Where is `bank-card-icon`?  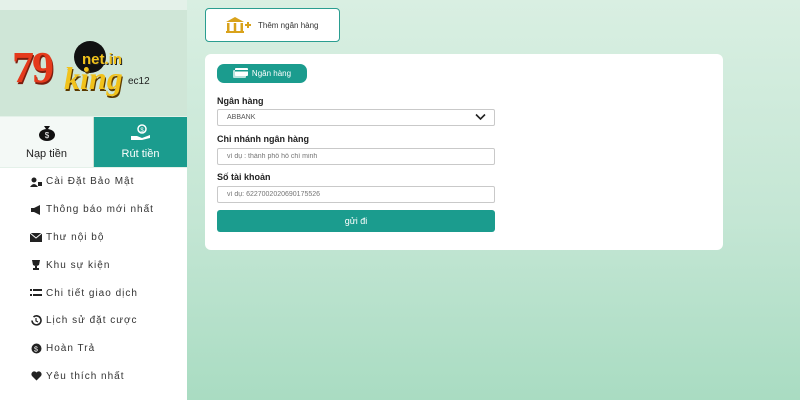
bank-card-icon is located at coordinates (240, 73).